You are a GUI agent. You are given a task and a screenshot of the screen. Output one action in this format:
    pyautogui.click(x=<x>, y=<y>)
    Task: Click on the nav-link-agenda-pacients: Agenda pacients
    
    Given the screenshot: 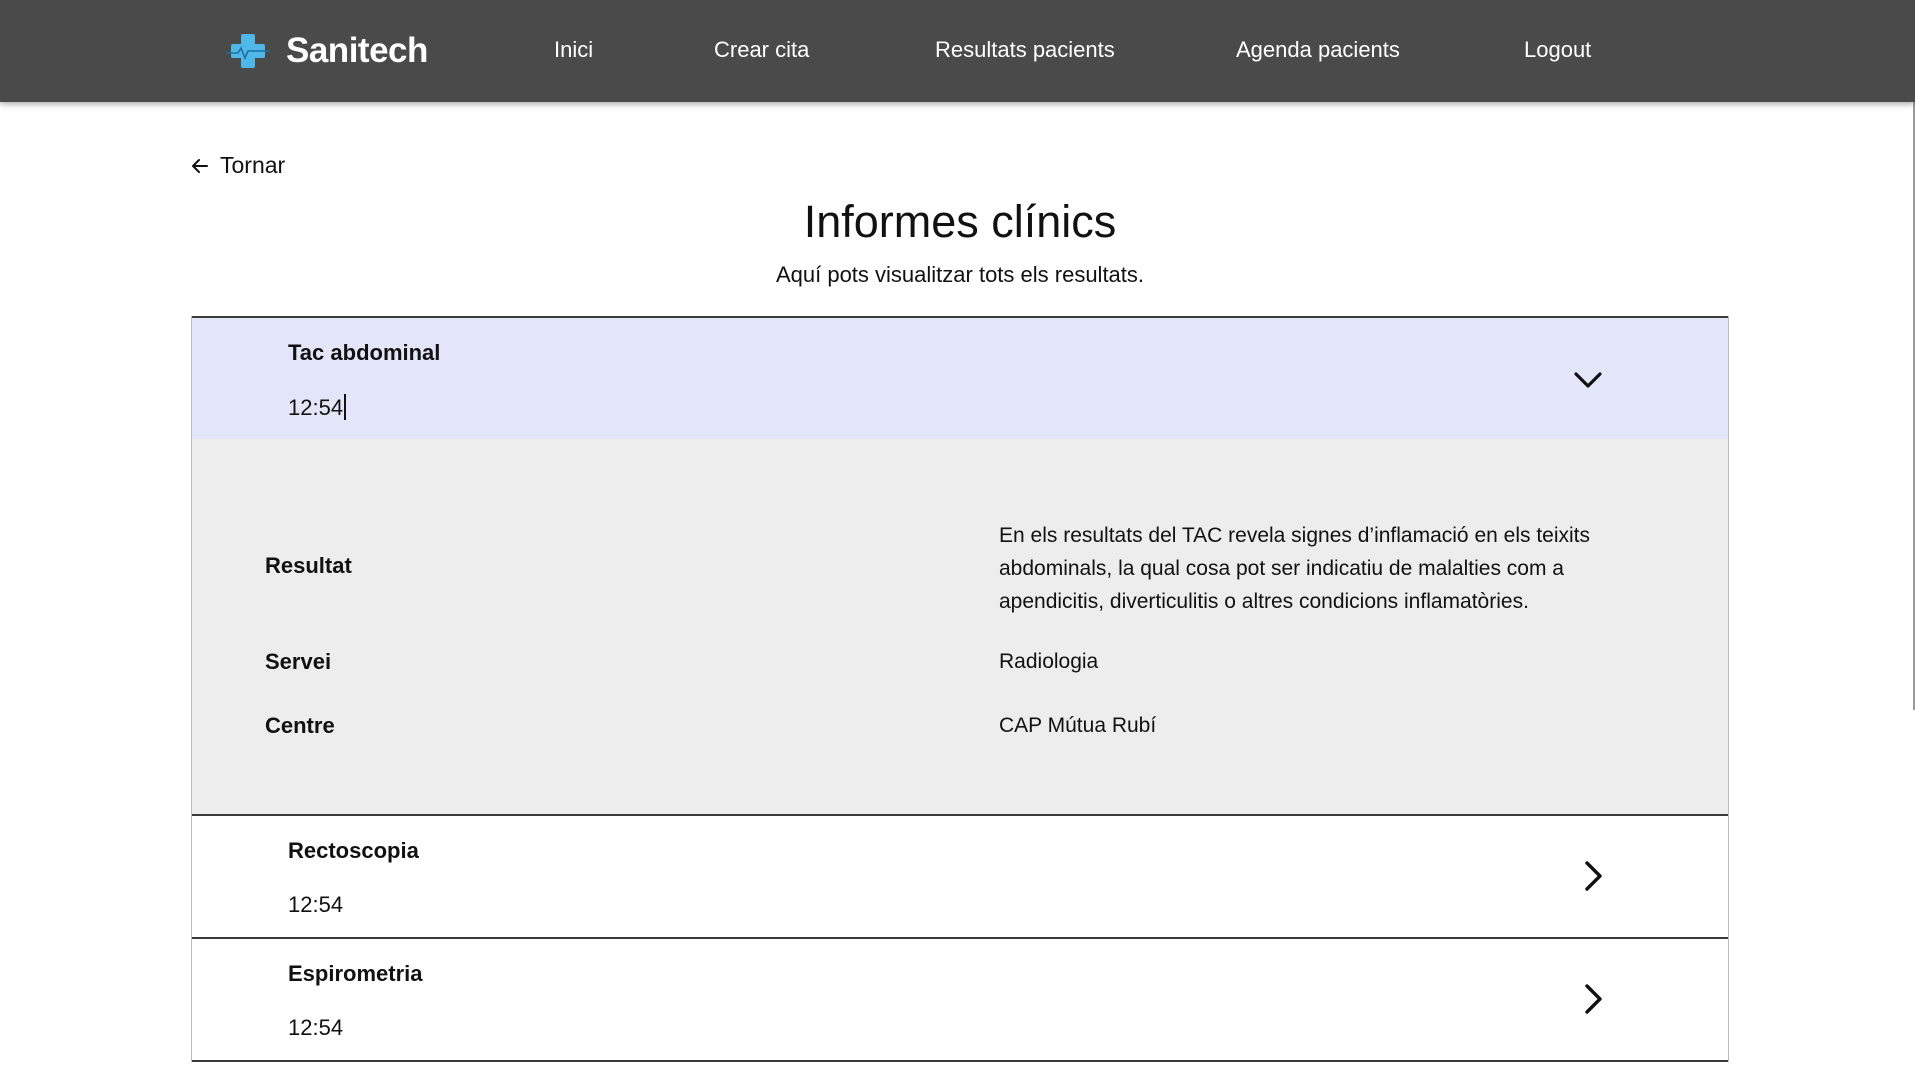 What is the action you would take?
    pyautogui.click(x=1318, y=50)
    